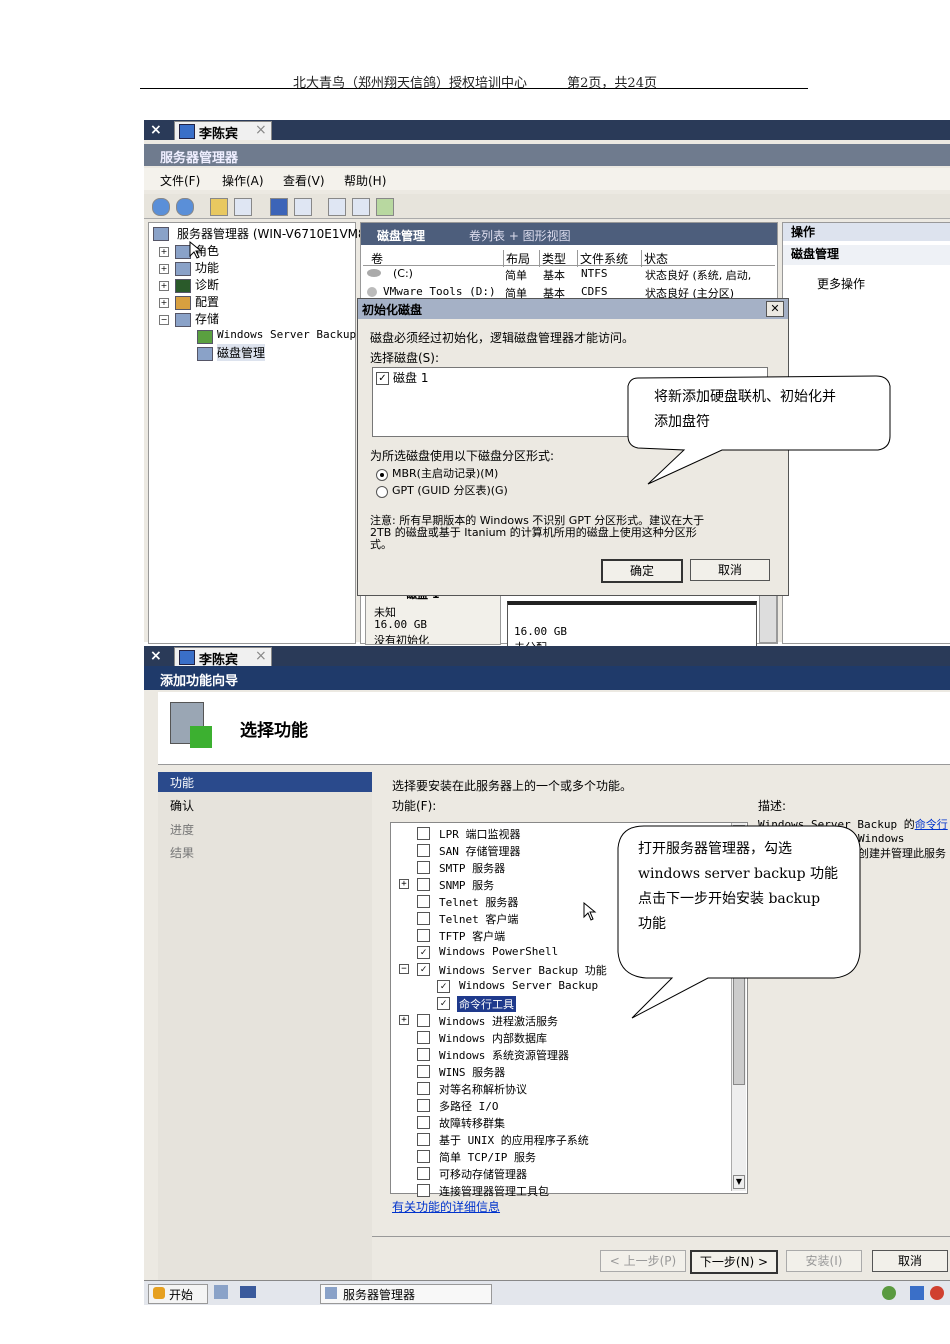 This screenshot has width=950, height=1344. What do you see at coordinates (207, 284) in the screenshot?
I see `tree-item-diagnostics: 诊断` at bounding box center [207, 284].